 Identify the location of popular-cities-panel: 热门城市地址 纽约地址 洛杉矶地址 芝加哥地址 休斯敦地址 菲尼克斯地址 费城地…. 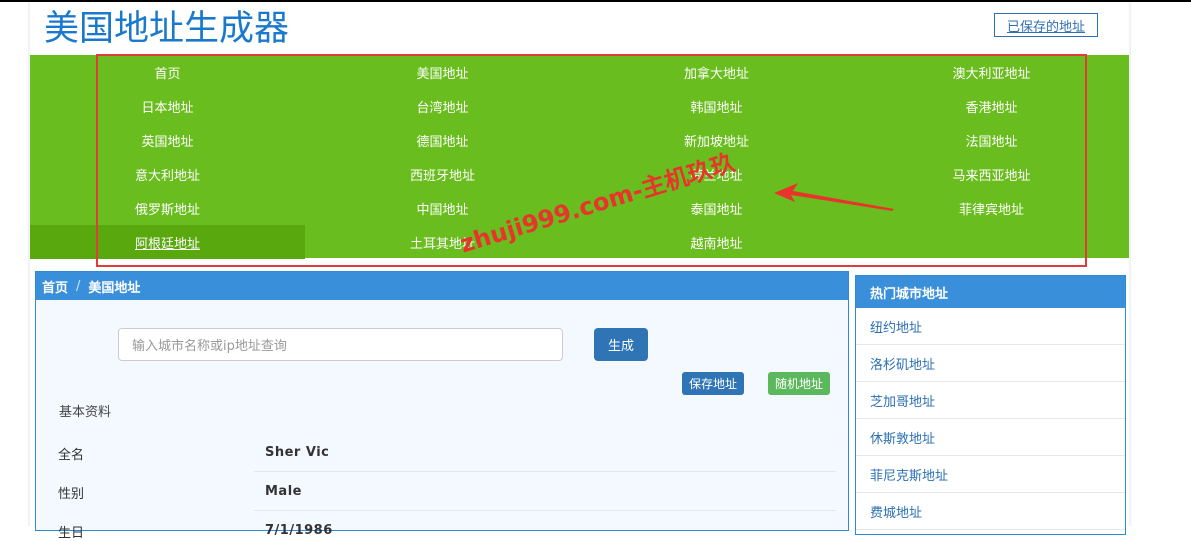
(990, 405).